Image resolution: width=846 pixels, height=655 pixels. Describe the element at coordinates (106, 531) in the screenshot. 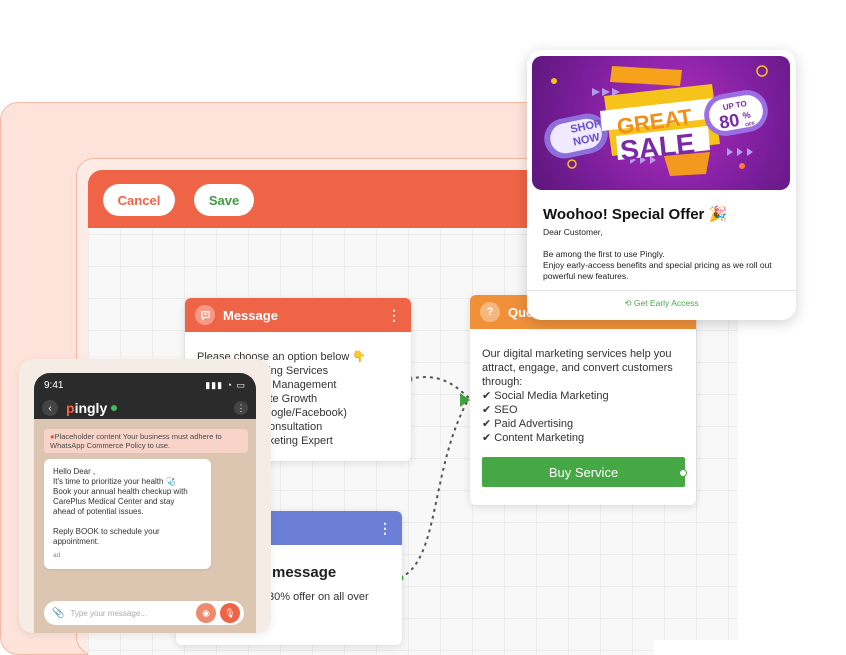

I see `bubble-line: Reply BOOK to schedule your` at that location.